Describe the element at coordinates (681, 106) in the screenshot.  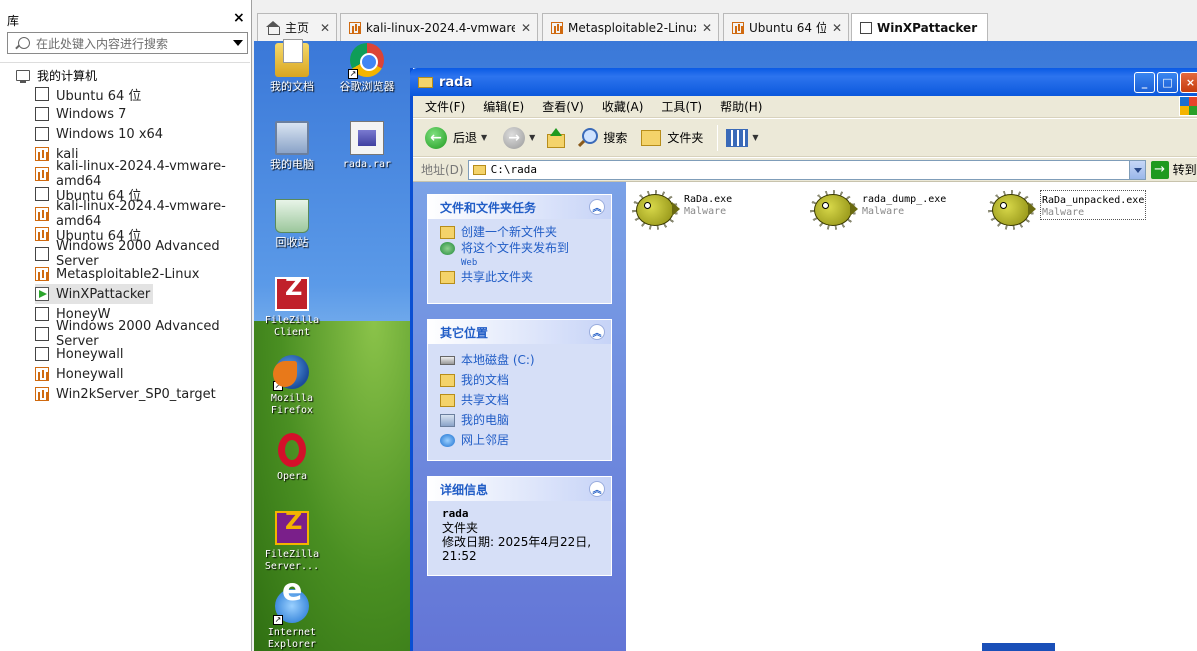
I see `menu-tools: 工具(T)` at that location.